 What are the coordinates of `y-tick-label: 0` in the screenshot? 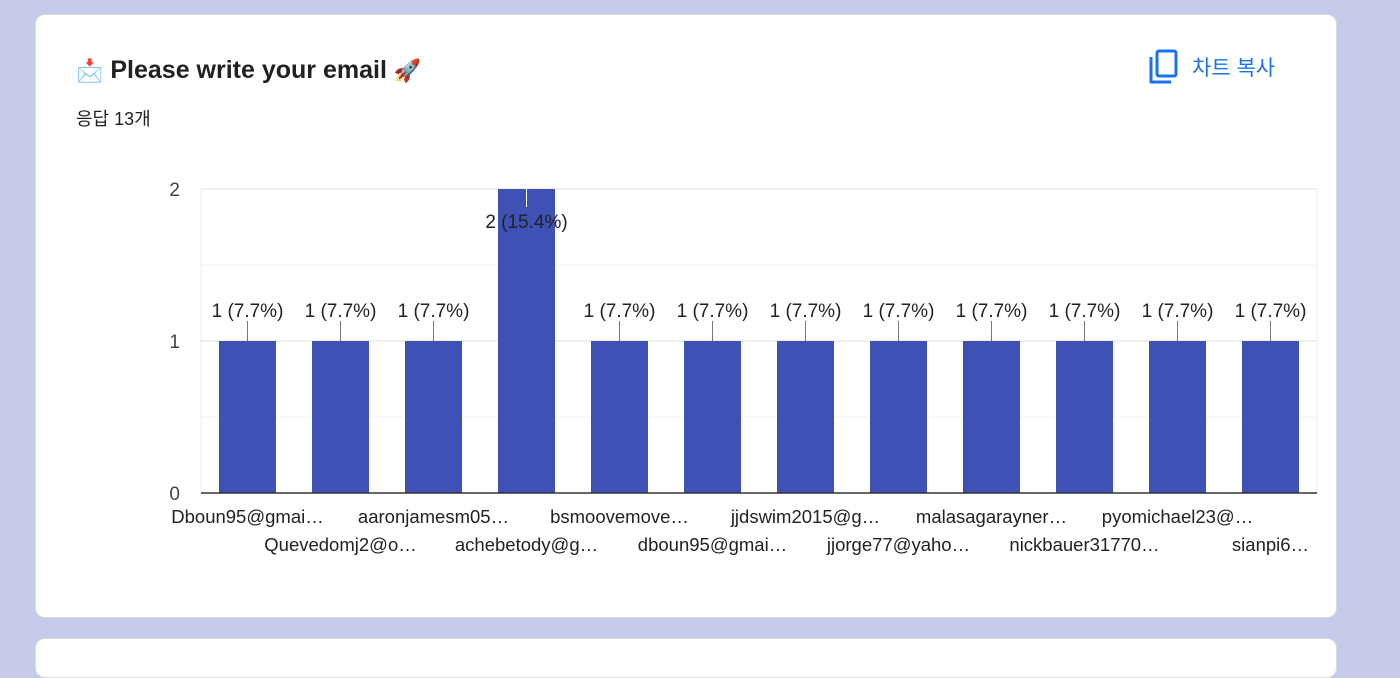 It's located at (174, 494).